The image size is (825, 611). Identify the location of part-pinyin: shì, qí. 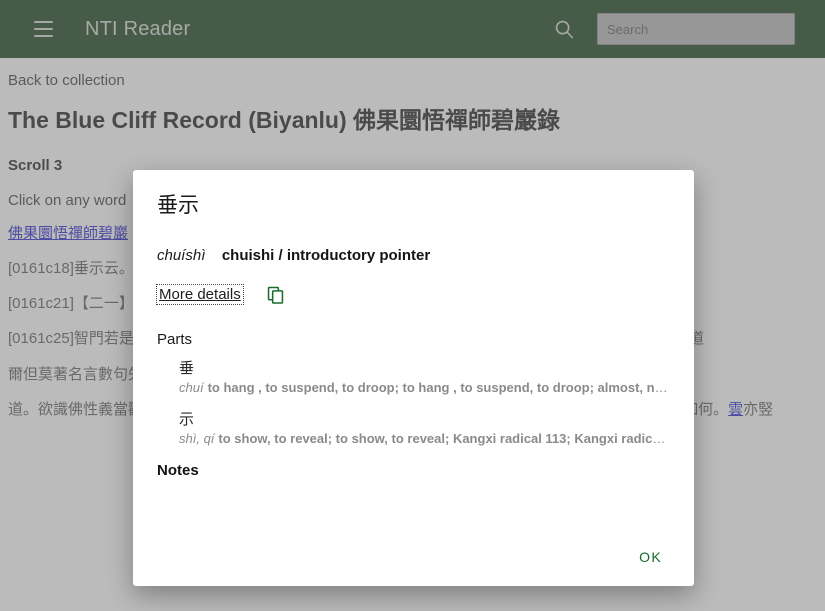
(197, 438).